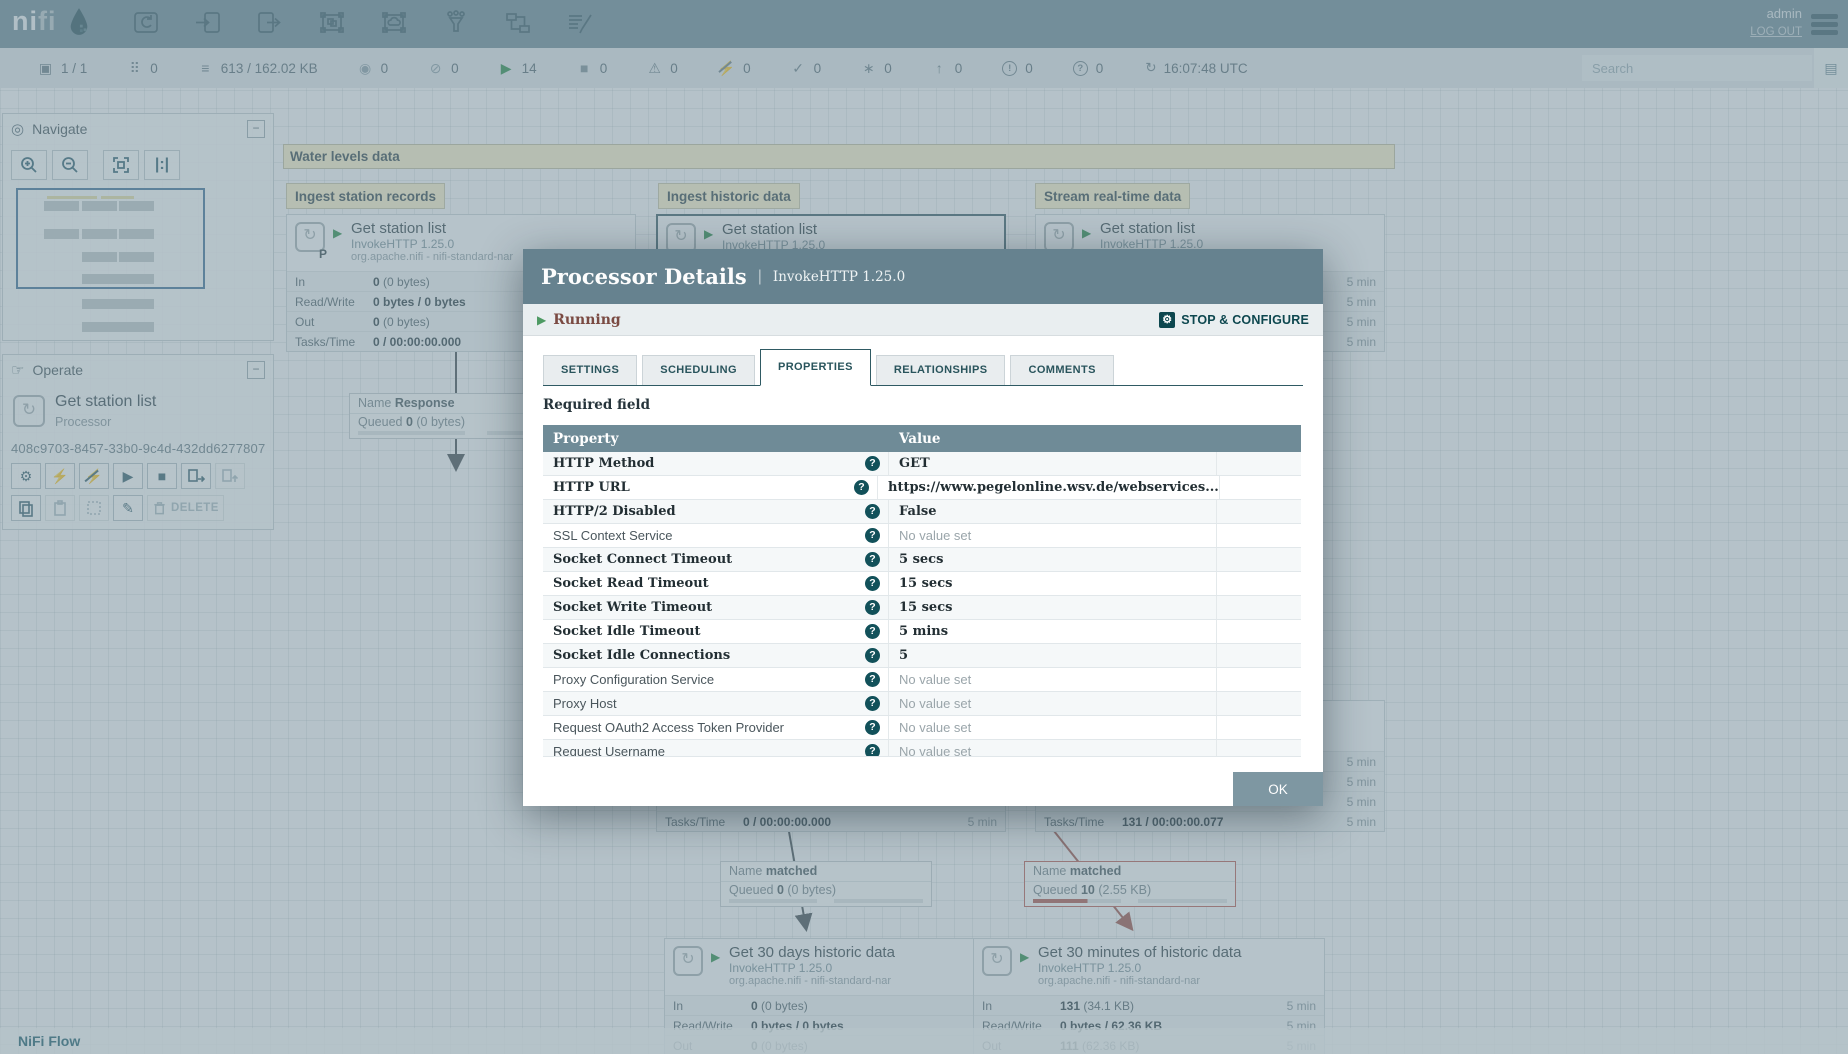  What do you see at coordinates (923, 320) in the screenshot?
I see `status-row: ▶ Running ⚙ STOP & CONFIGURE` at bounding box center [923, 320].